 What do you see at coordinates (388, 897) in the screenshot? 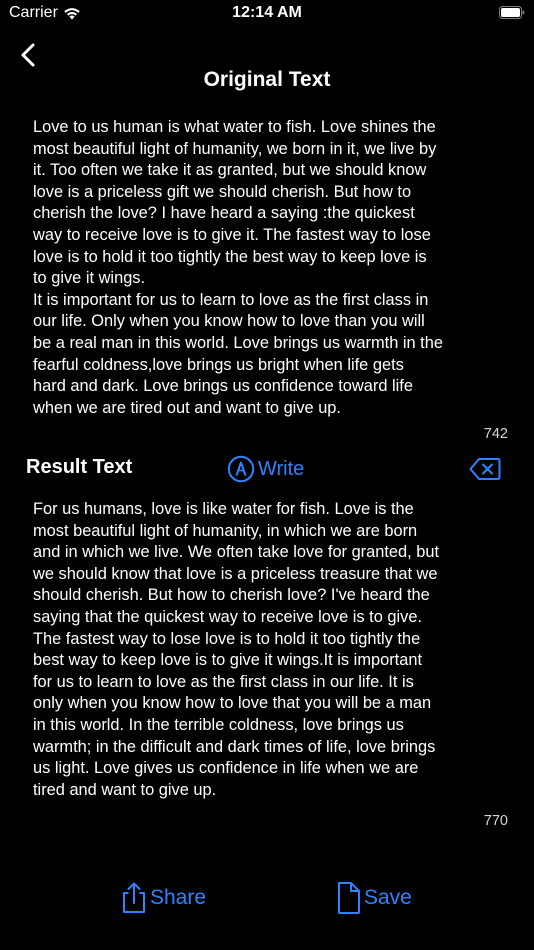
I see `save-button-label: Save` at bounding box center [388, 897].